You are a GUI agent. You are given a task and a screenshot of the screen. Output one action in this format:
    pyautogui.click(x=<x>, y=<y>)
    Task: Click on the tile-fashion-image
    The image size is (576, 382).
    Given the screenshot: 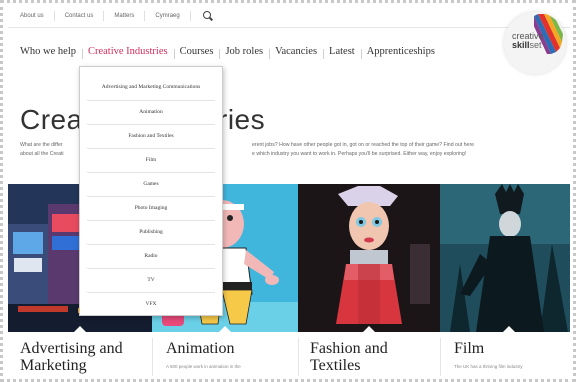 What is the action you would take?
    pyautogui.click(x=369, y=258)
    